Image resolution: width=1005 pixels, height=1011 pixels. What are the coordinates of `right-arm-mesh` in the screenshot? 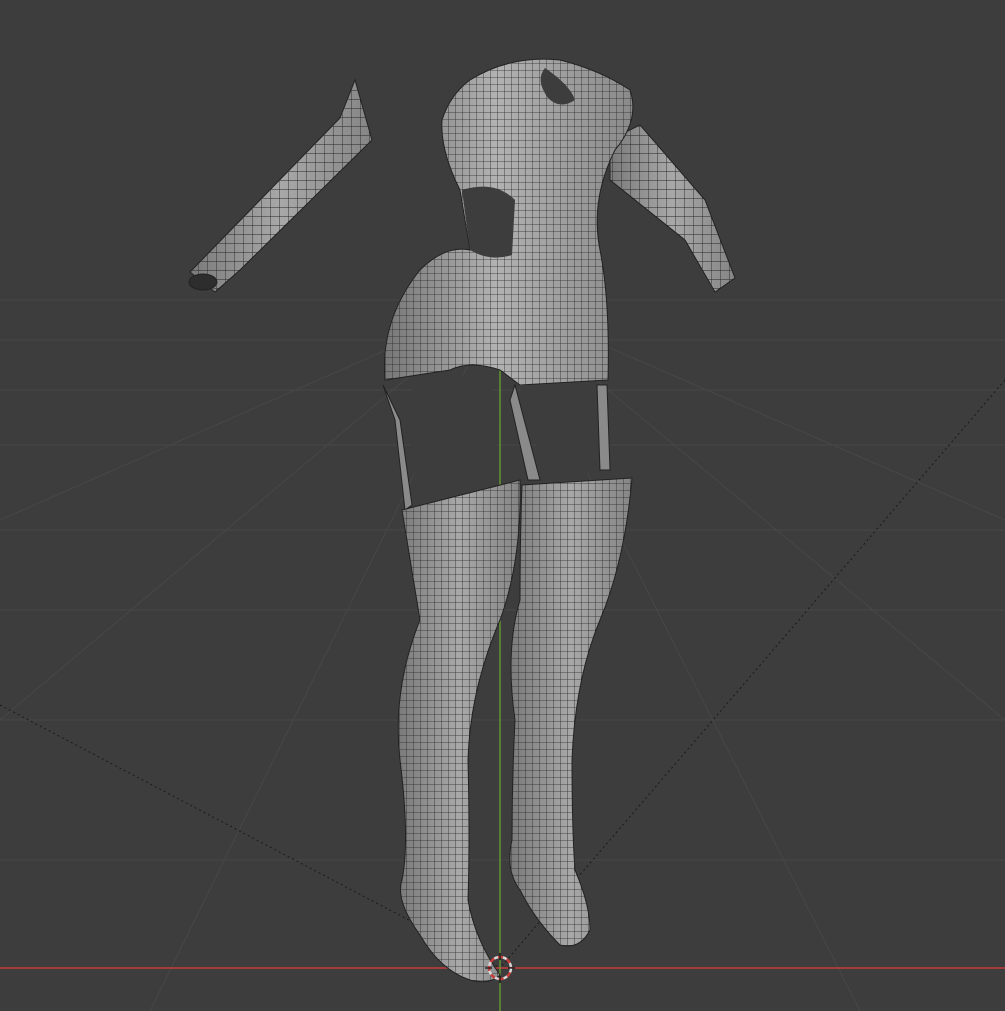 It's located at (672, 208).